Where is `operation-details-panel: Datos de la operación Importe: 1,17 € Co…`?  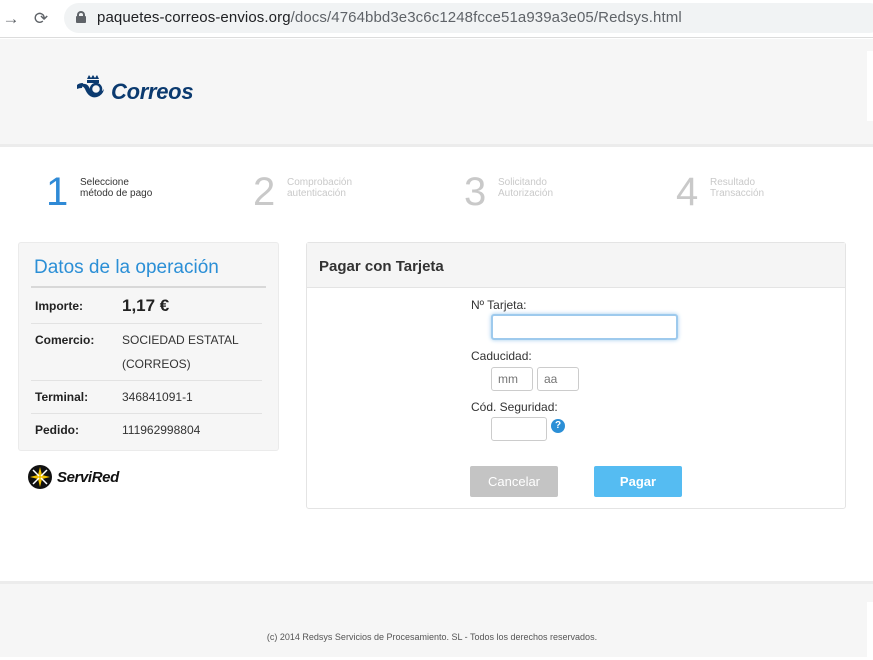
operation-details-panel: Datos de la operación Importe: 1,17 € Co… is located at coordinates (148, 346).